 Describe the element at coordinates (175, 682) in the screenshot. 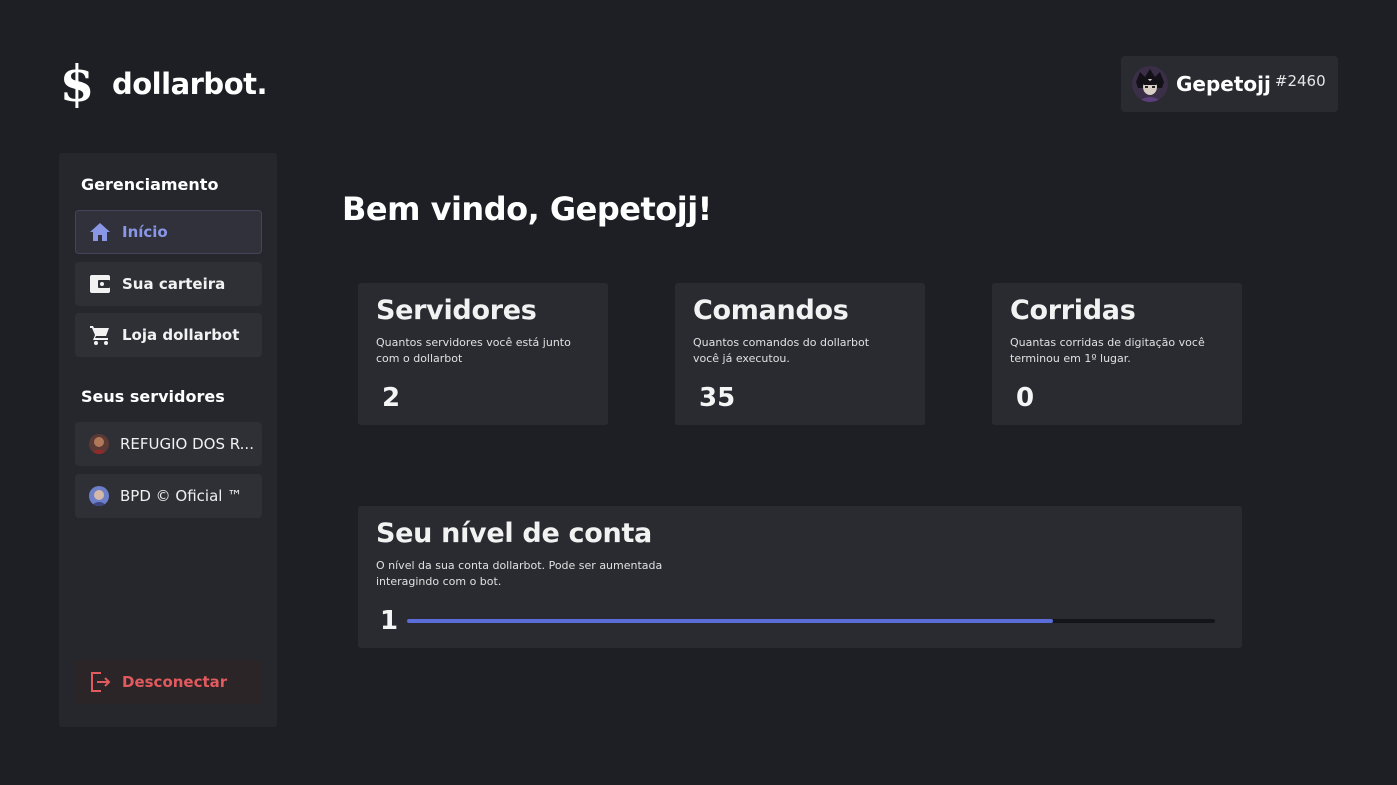

I see `logout-label: Desconectar` at that location.